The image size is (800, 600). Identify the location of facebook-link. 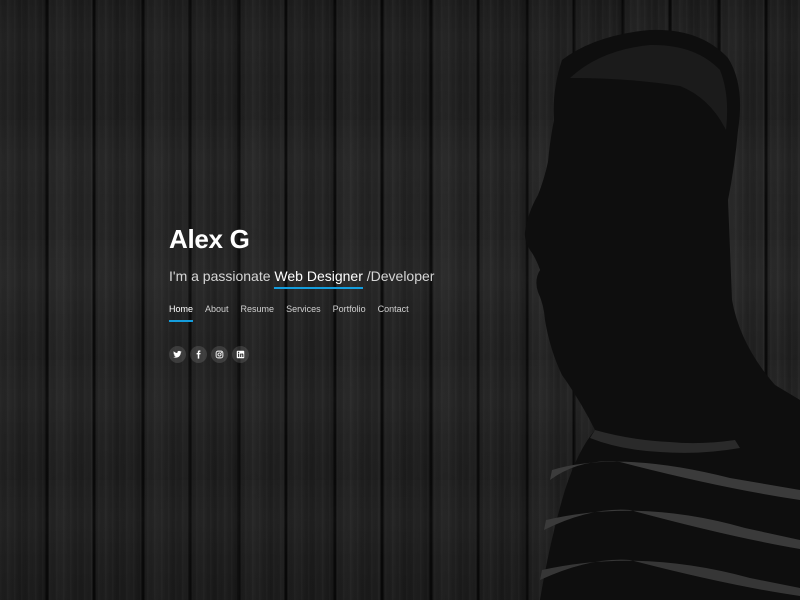
(198, 354).